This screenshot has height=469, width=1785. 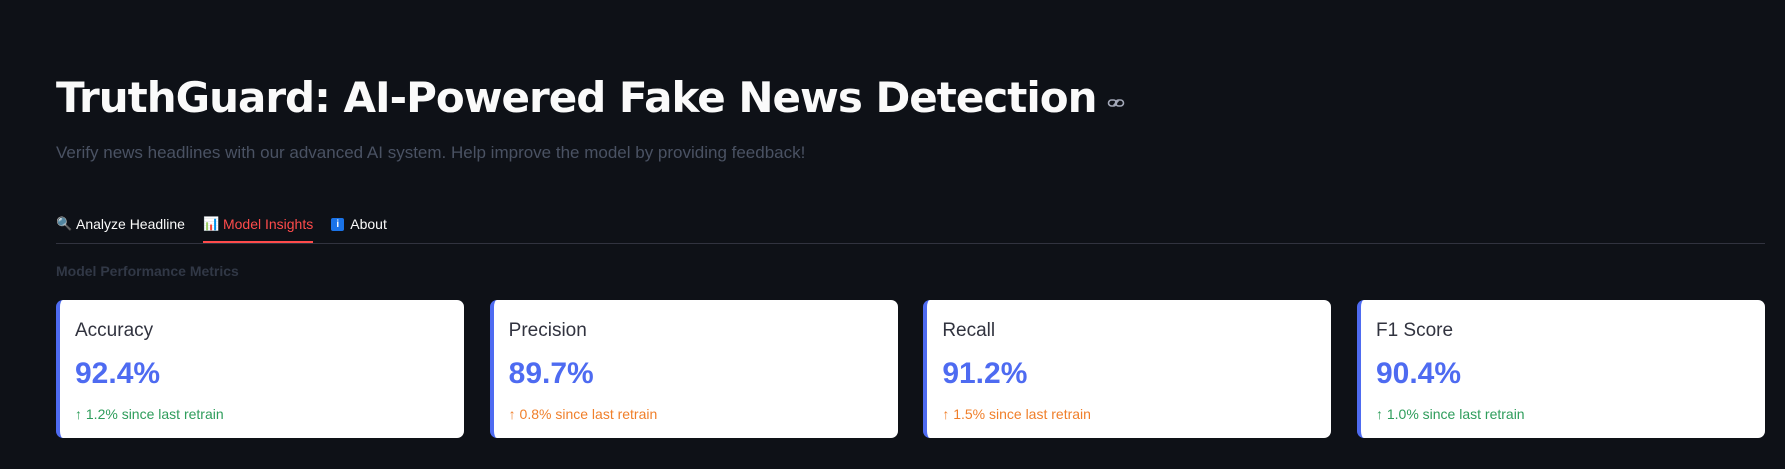 I want to click on link-icon, so click(x=1116, y=103).